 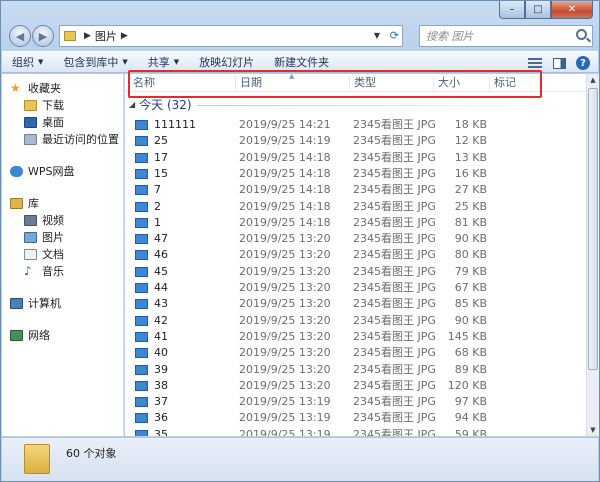 What do you see at coordinates (593, 80) in the screenshot?
I see `scroll-up-icon: ▲` at bounding box center [593, 80].